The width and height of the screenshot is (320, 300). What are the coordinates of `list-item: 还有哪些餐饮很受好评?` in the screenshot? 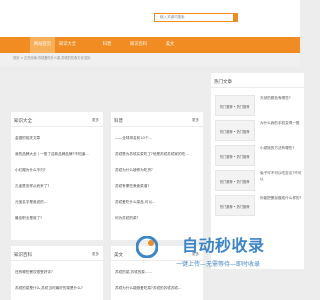 It's located at (57, 272).